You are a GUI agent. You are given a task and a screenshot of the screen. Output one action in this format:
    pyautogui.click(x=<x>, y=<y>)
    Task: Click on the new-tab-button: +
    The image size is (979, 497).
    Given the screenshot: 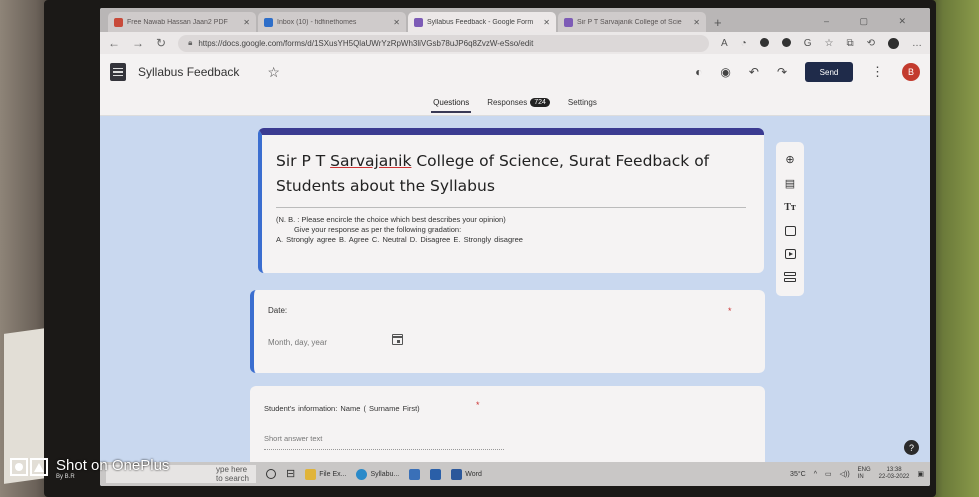 What is the action you would take?
    pyautogui.click(x=718, y=23)
    